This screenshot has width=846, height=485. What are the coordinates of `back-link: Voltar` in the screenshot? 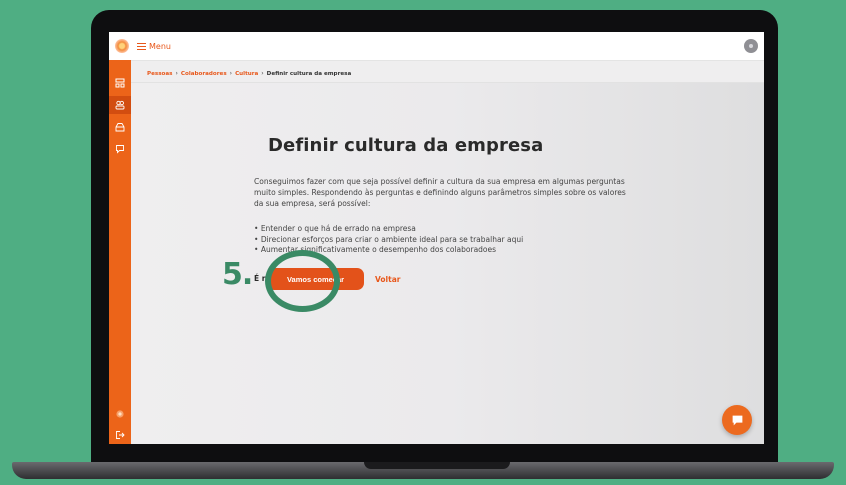 It's located at (387, 279).